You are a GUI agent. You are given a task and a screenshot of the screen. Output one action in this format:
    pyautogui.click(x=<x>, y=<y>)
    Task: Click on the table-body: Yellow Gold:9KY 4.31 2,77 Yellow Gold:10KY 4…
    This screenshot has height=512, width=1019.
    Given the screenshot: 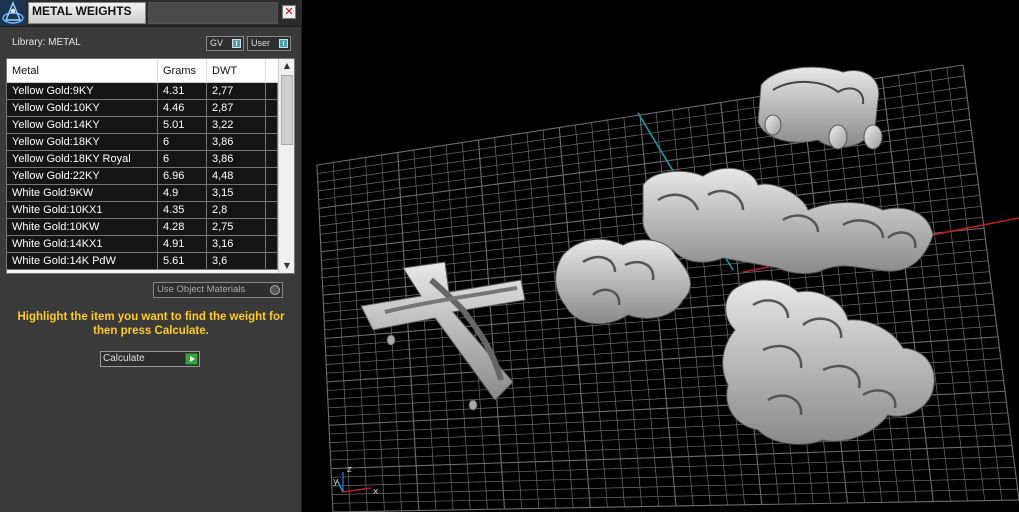 What is the action you would take?
    pyautogui.click(x=142, y=176)
    